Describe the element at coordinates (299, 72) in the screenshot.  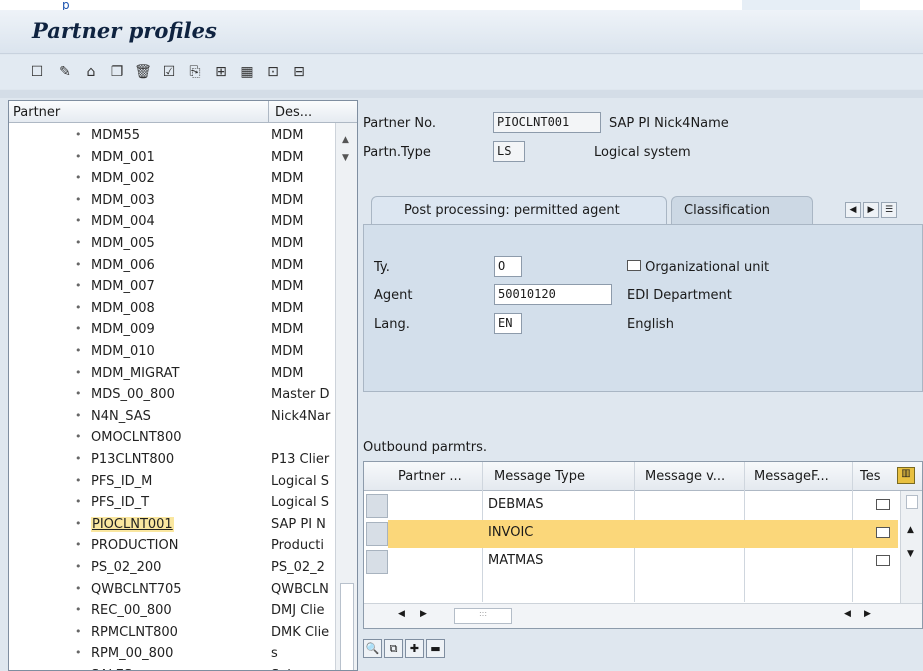
I see `info-icon: ⊟` at that location.